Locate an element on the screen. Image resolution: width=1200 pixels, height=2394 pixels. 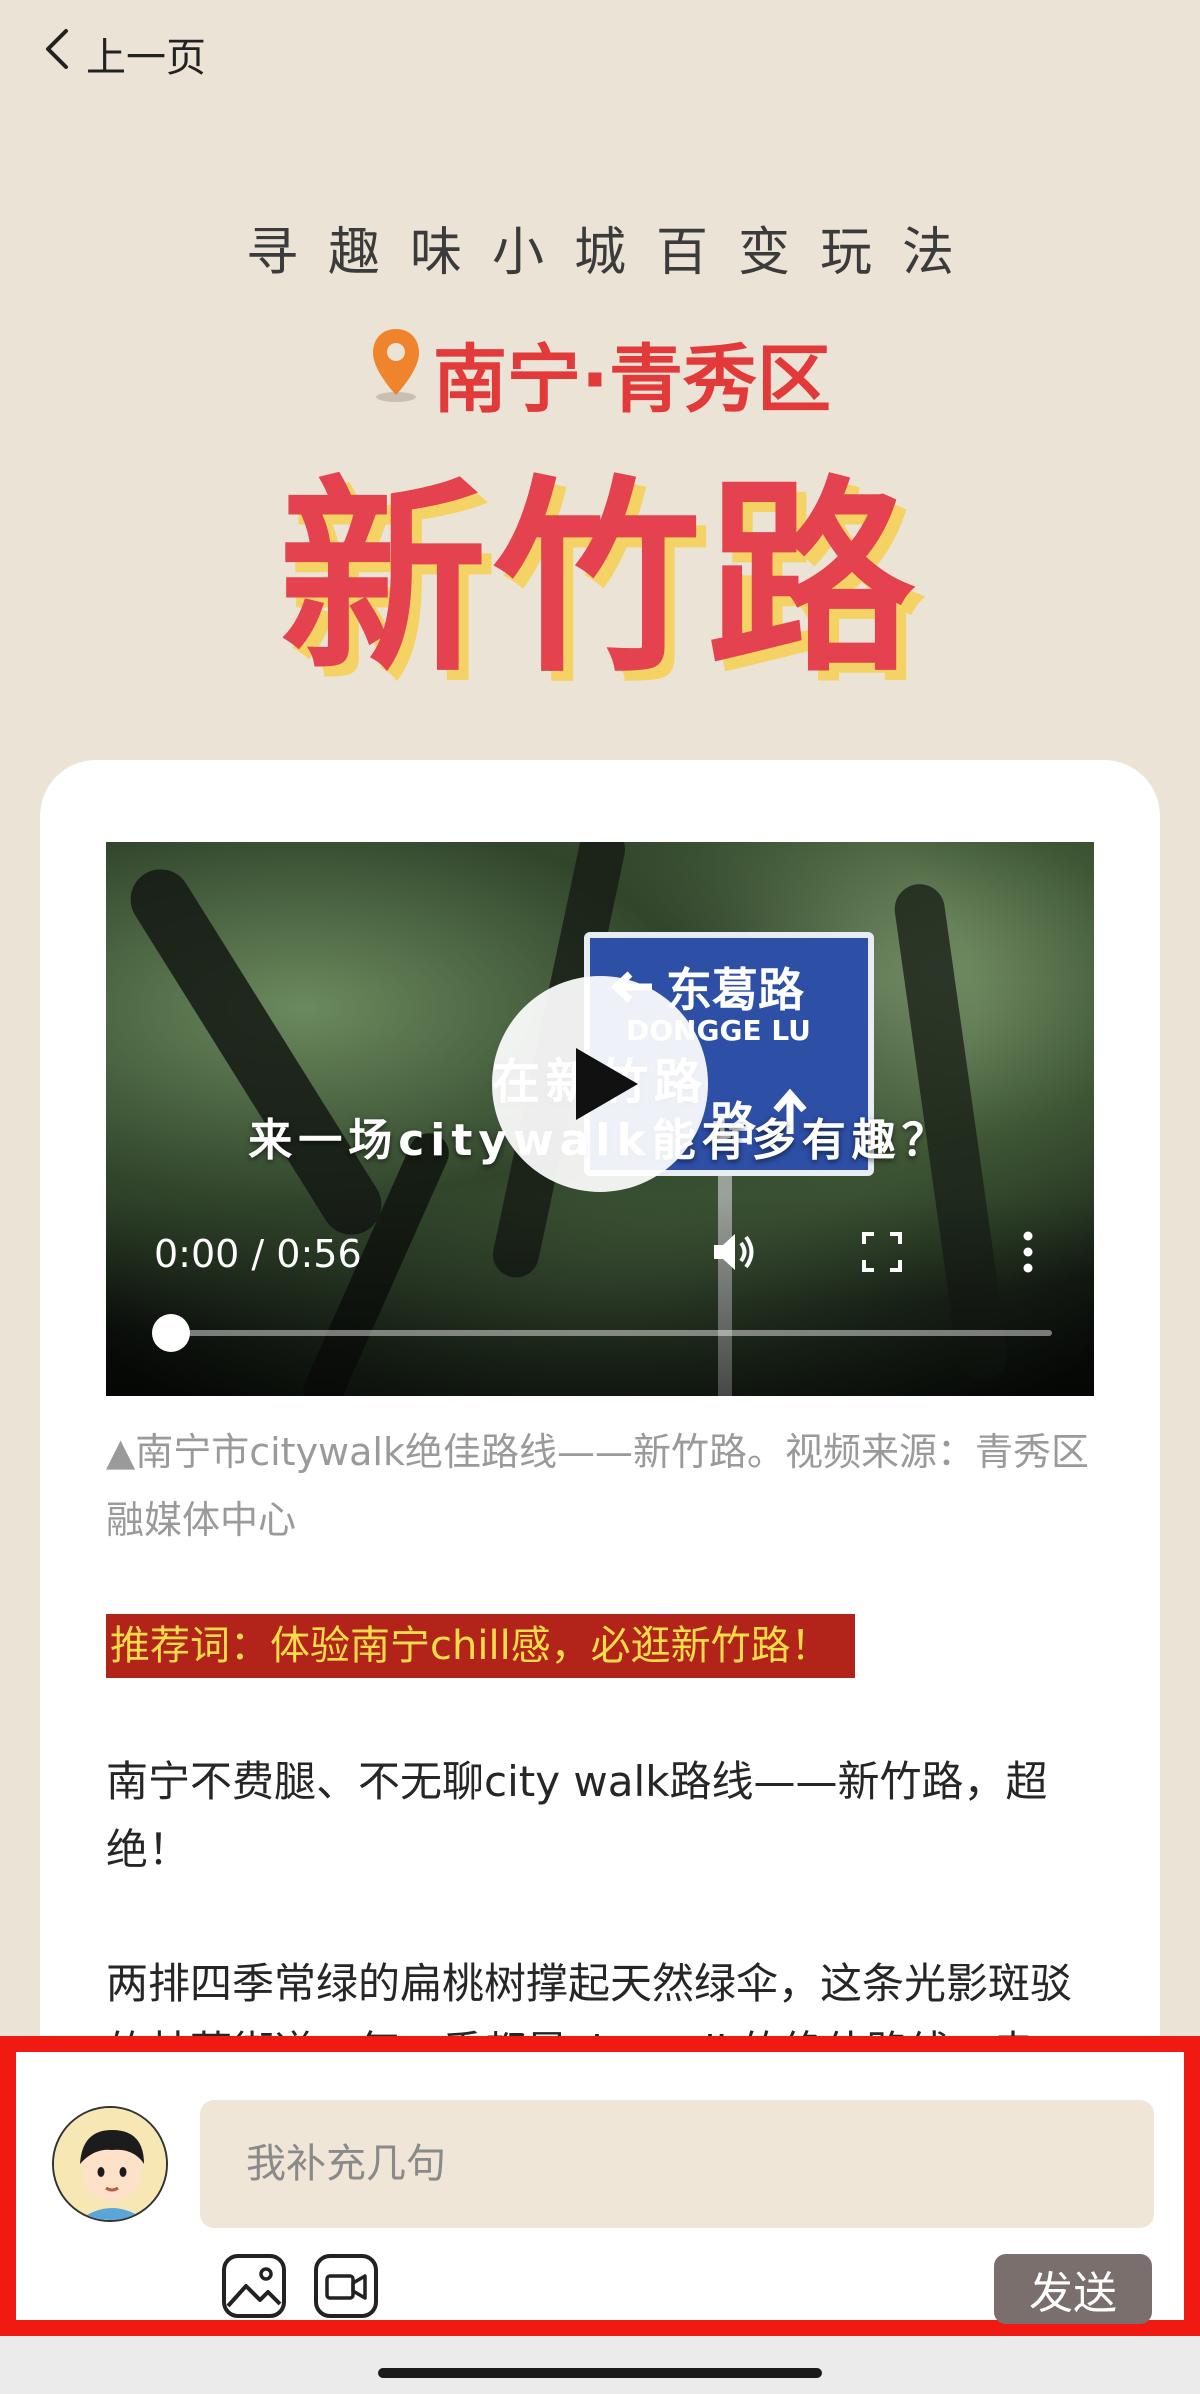
chevron-left-icon is located at coordinates (58, 54).